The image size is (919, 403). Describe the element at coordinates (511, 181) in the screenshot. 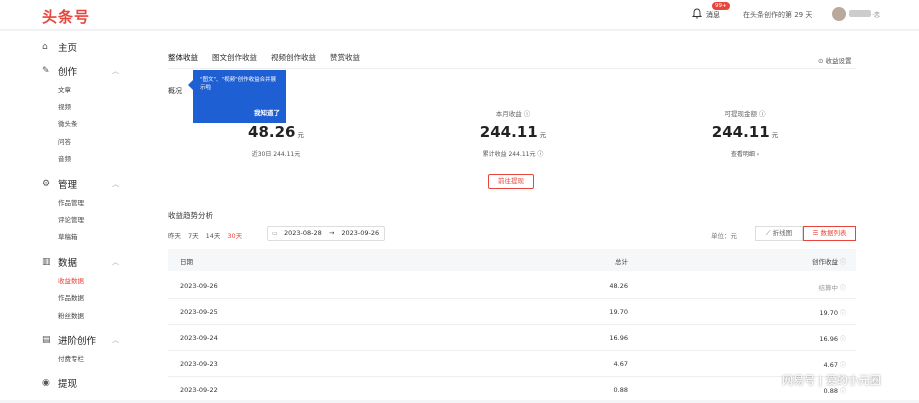

I see `go-withdraw-button: 前往提现` at that location.